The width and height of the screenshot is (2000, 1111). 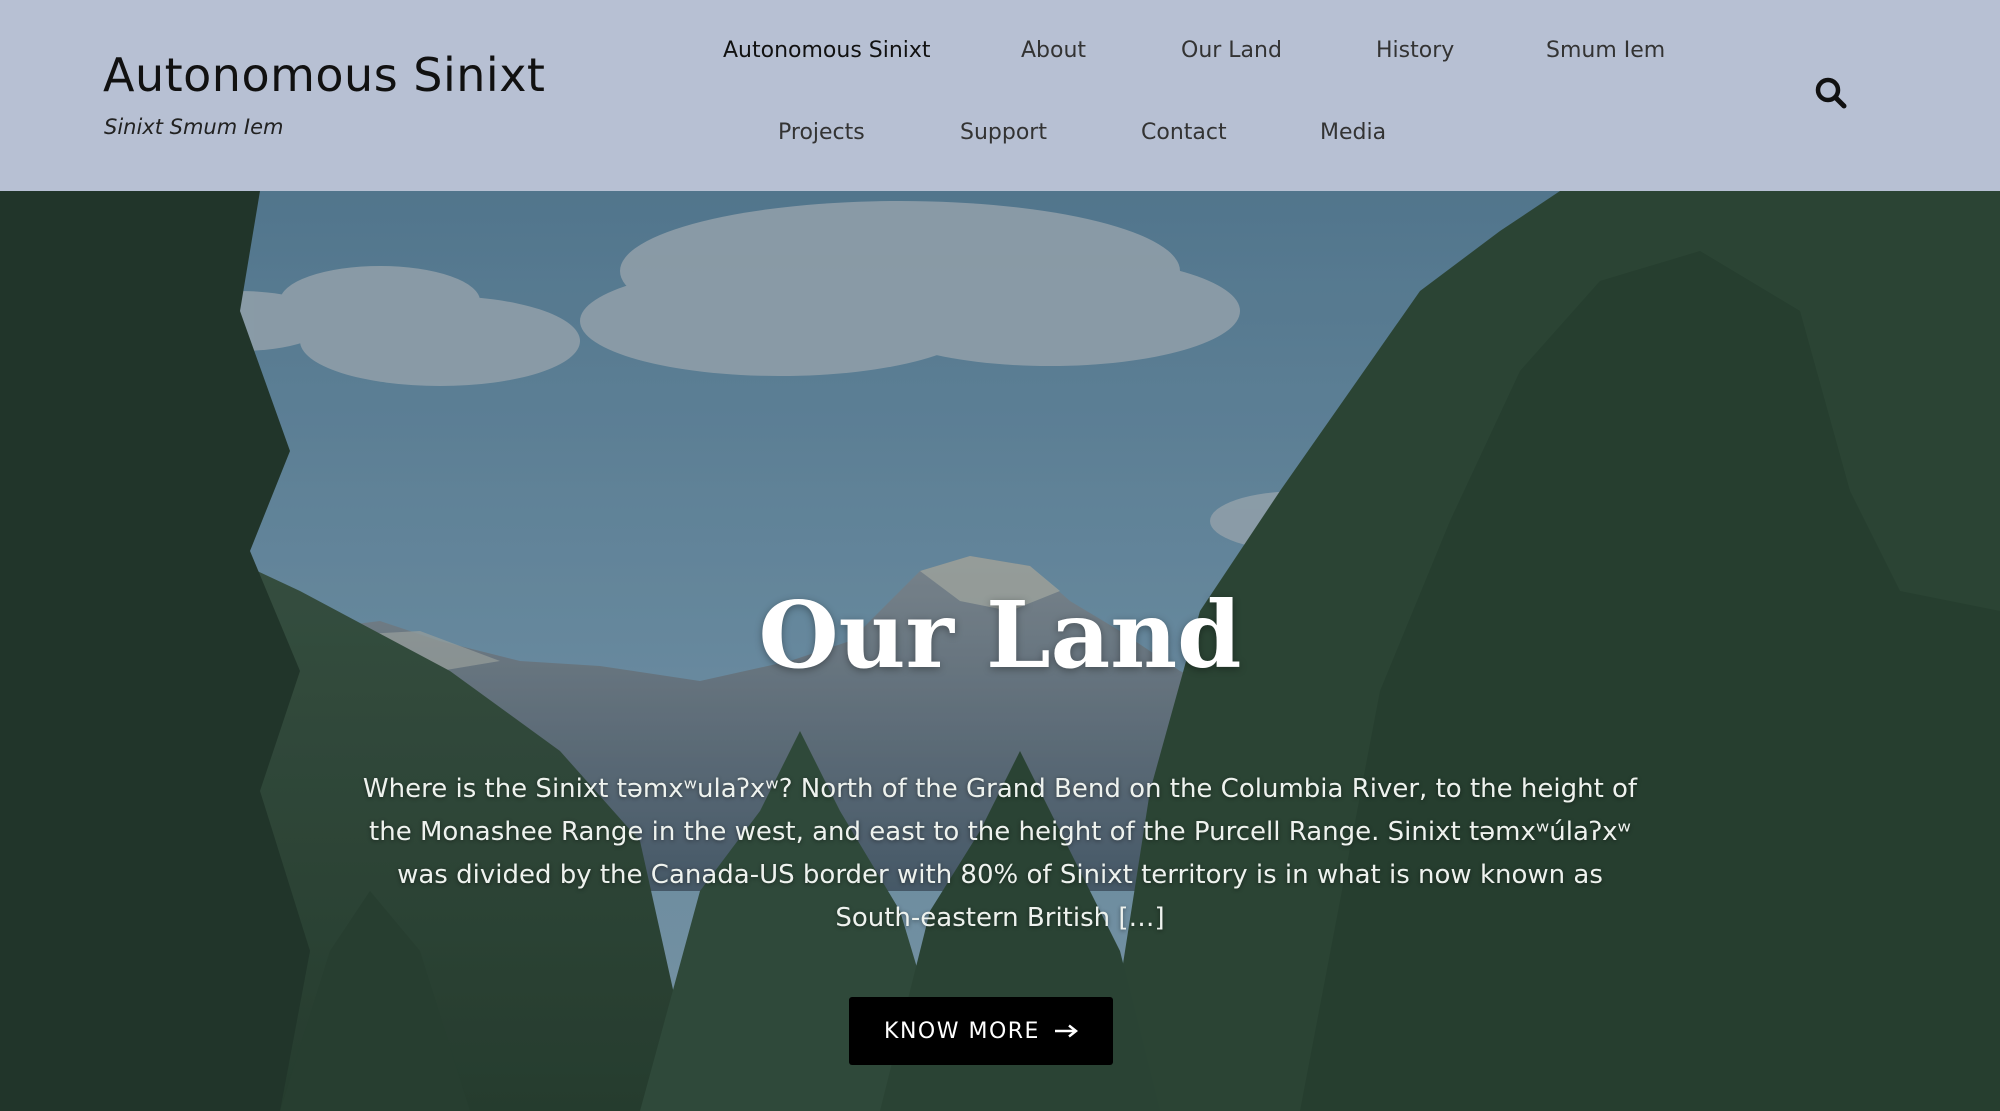 What do you see at coordinates (1353, 132) in the screenshot?
I see `nav-item-media: Media` at bounding box center [1353, 132].